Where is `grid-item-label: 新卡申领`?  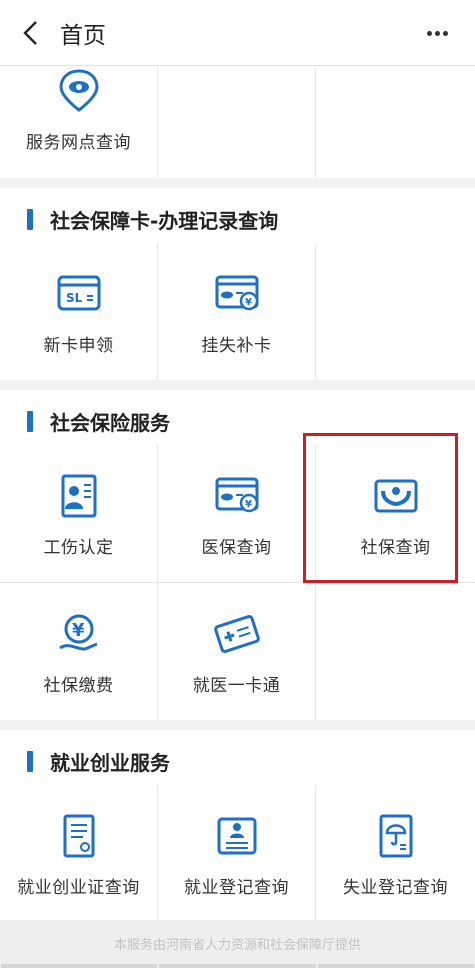
grid-item-label: 新卡申领 is located at coordinates (78, 346).